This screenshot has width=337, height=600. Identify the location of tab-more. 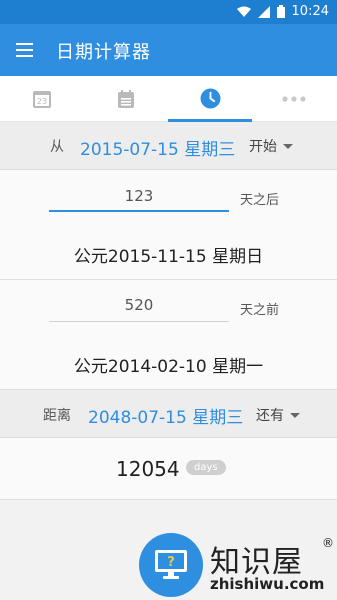
(294, 98).